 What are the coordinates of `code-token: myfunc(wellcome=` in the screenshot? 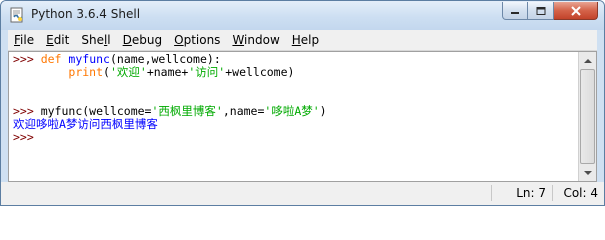 It's located at (96, 111).